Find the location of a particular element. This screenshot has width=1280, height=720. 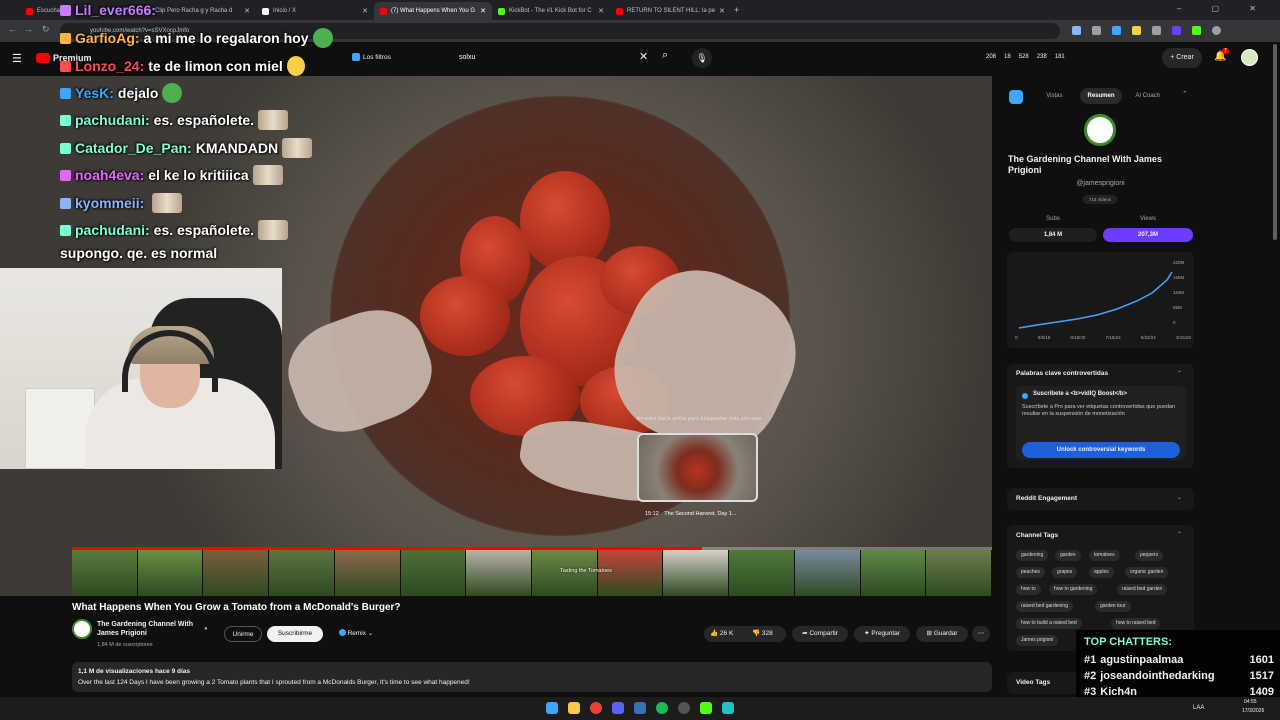

share-label: Compartir is located at coordinates (823, 633).